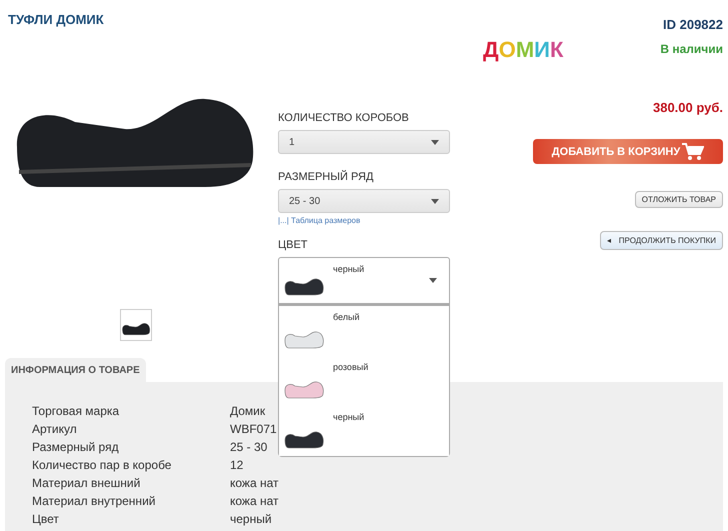 The image size is (728, 531). Describe the element at coordinates (661, 240) in the screenshot. I see `continue-shopping-button: ◂ ПРОДОЛЖИТЬ ПОКУПКИ` at that location.